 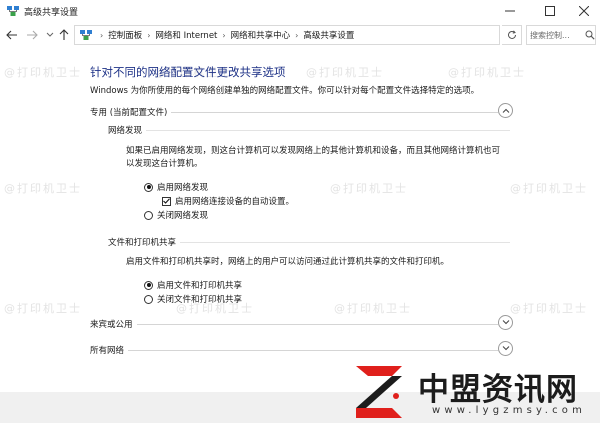 What do you see at coordinates (328, 35) in the screenshot?
I see `breadcrumb-advanced-sharing: 高级共享设置` at bounding box center [328, 35].